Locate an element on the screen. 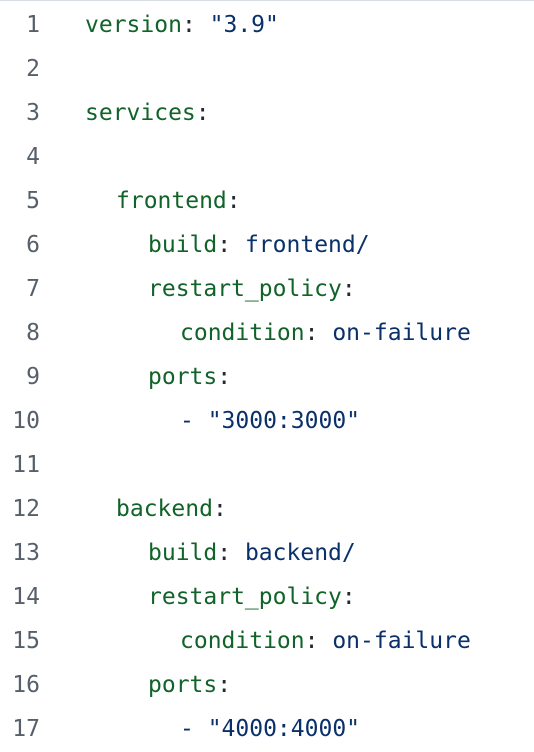  line-number: 10 is located at coordinates (26, 421).